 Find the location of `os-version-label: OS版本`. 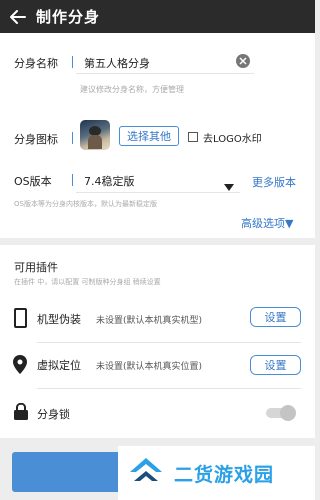

os-version-label: OS版本 is located at coordinates (33, 181).